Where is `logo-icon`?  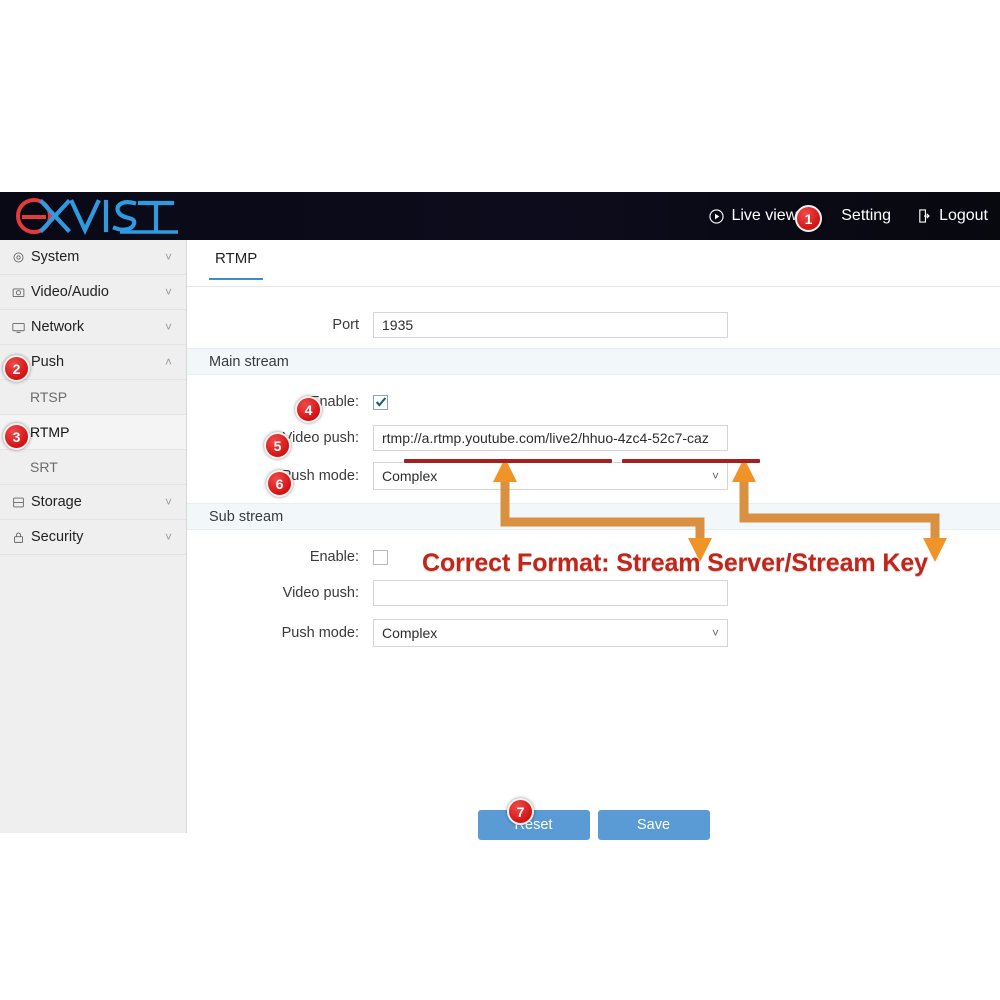 logo-icon is located at coordinates (97, 216).